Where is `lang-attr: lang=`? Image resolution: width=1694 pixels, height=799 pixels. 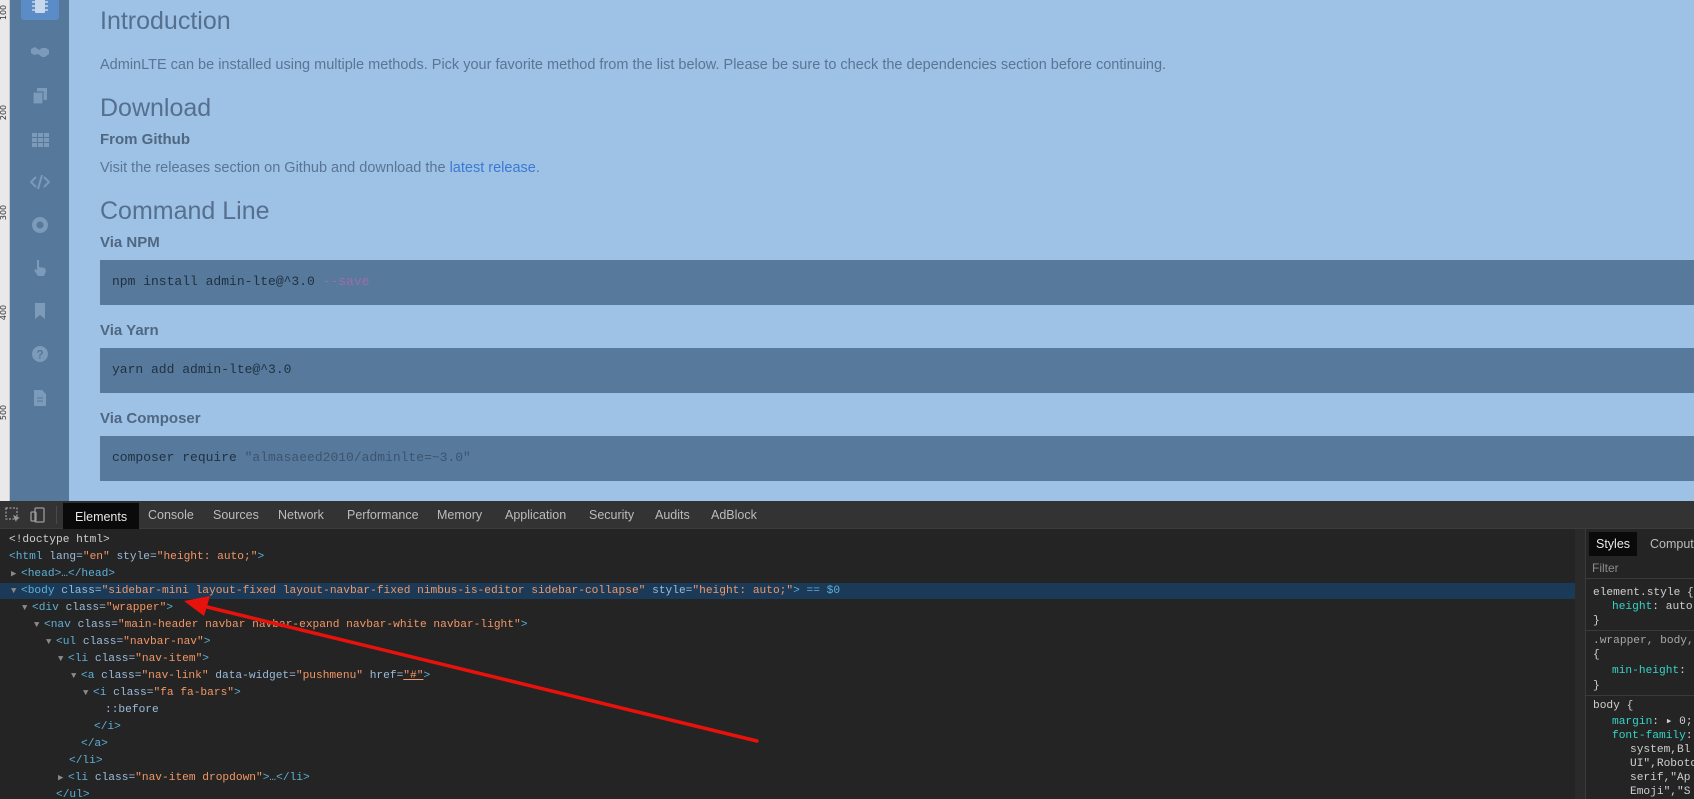
lang-attr: lang= is located at coordinates (62, 557).